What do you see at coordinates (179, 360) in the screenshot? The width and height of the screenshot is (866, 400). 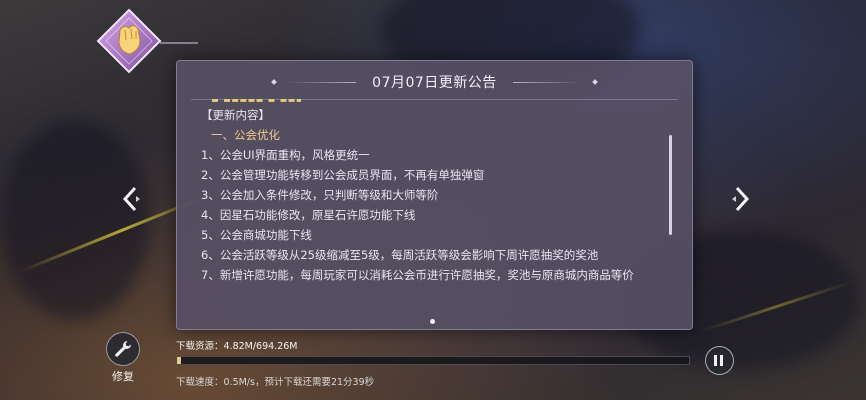 I see `download-progress-fill` at bounding box center [179, 360].